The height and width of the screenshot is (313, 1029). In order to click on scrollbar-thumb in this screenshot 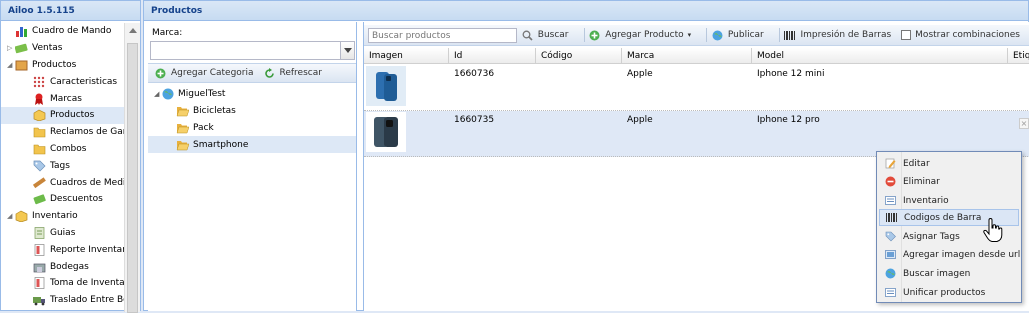, I will do `click(132, 178)`.